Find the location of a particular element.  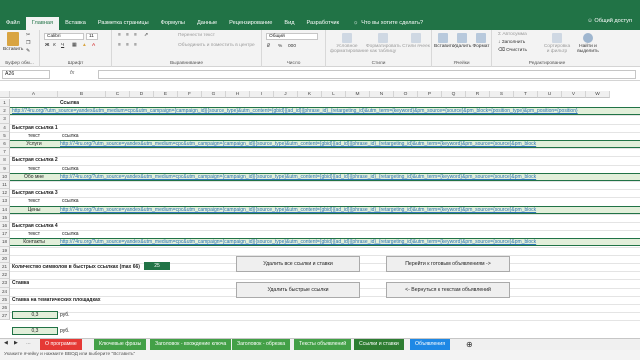

column-header: H is located at coordinates (238, 94).